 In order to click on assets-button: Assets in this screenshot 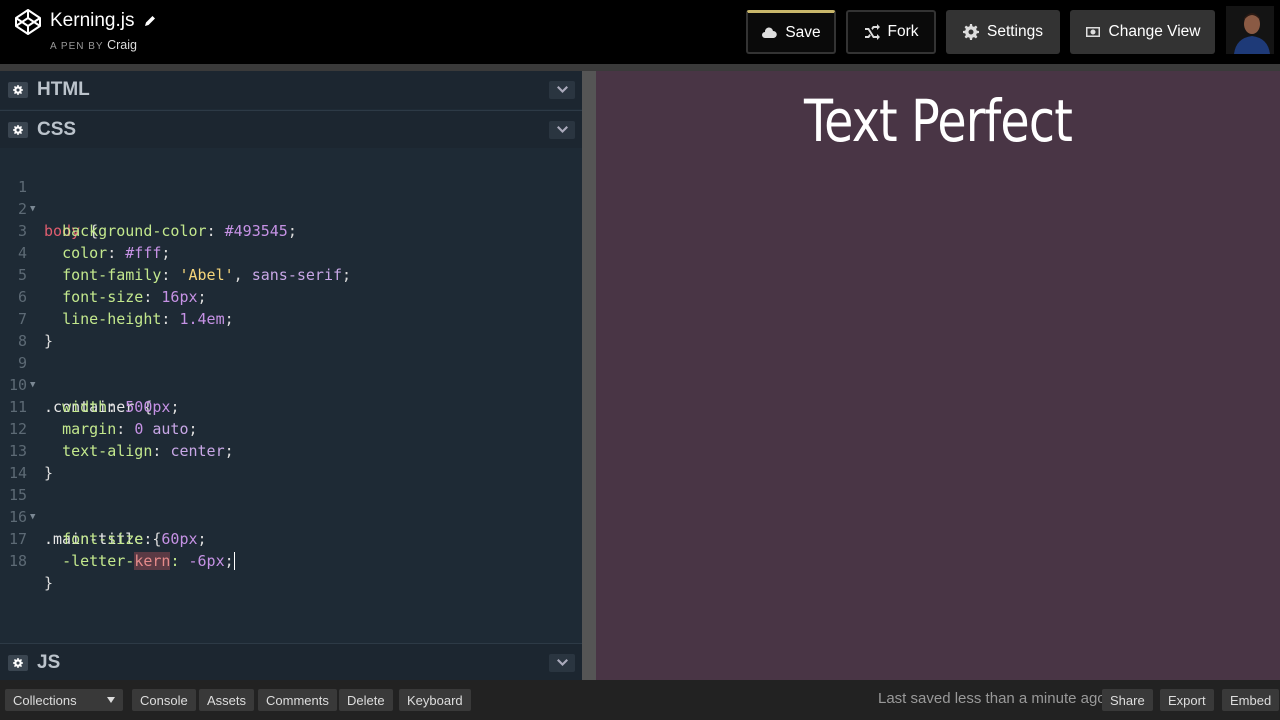, I will do `click(227, 700)`.